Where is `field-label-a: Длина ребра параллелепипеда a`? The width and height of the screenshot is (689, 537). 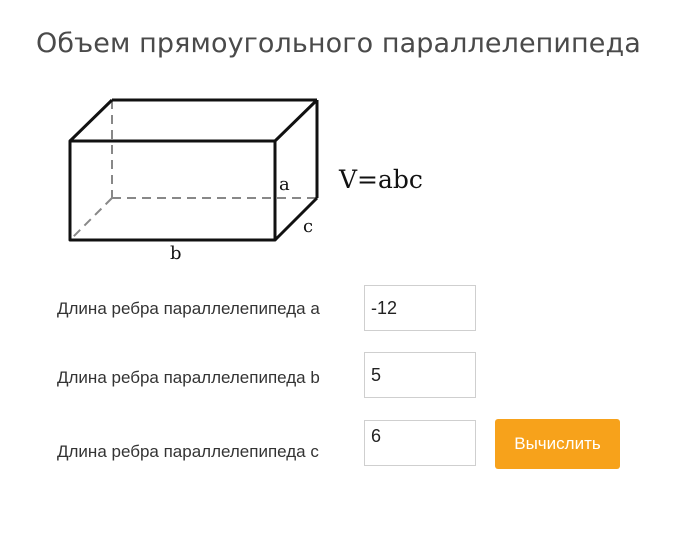
field-label-a: Длина ребра параллелепипеда a is located at coordinates (188, 308).